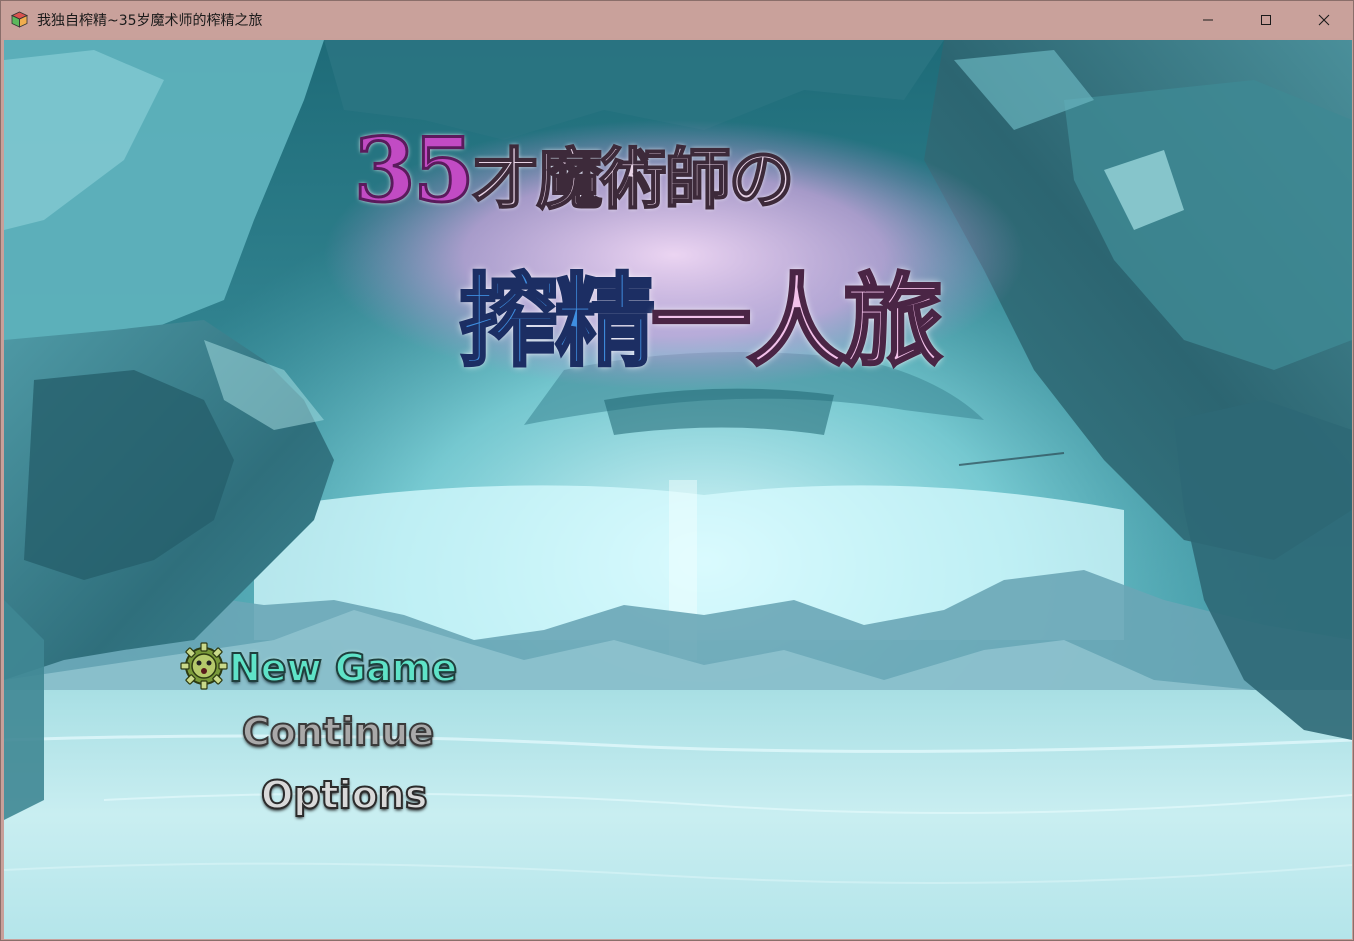 The height and width of the screenshot is (941, 1354). What do you see at coordinates (797, 321) in the screenshot?
I see `logo-main-pink: 一人旅` at bounding box center [797, 321].